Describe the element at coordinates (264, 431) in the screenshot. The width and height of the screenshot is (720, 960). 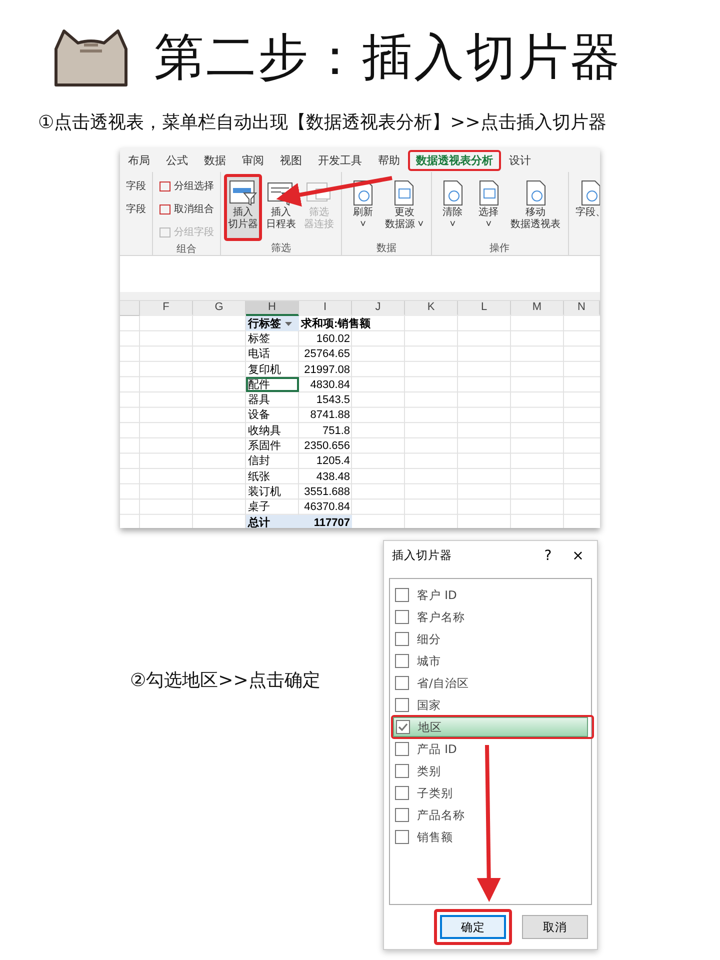
I see `table-cell-text: 收纳具` at that location.